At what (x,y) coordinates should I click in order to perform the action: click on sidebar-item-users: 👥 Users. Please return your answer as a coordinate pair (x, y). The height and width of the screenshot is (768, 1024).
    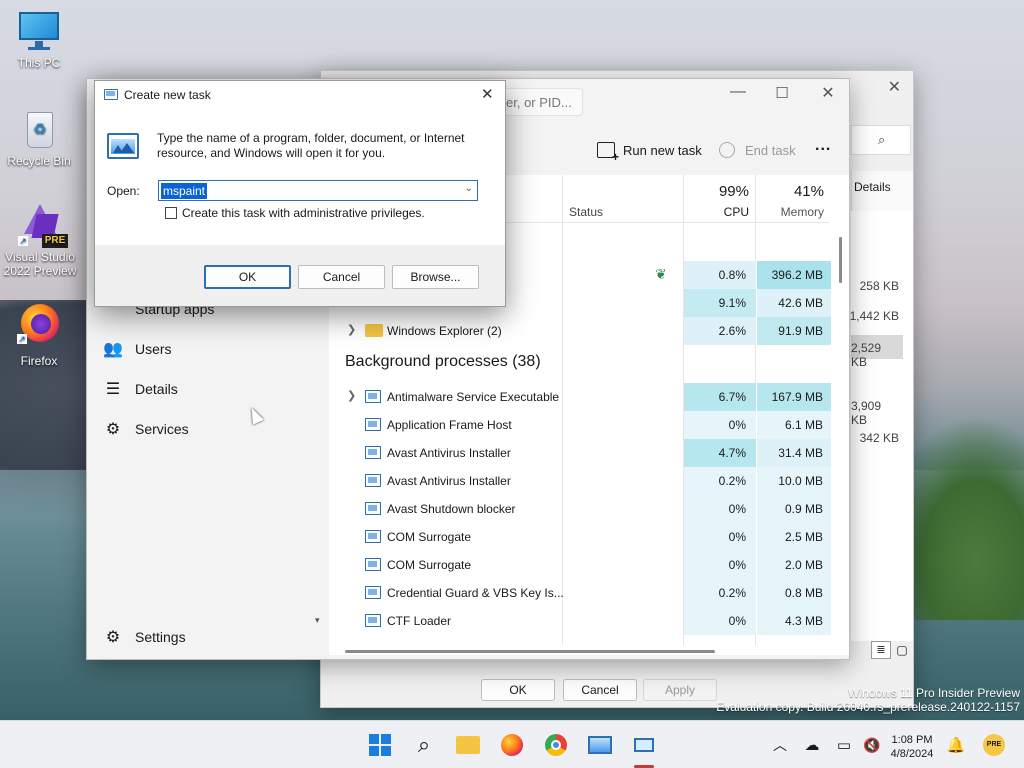
    Looking at the image, I should click on (202, 349).